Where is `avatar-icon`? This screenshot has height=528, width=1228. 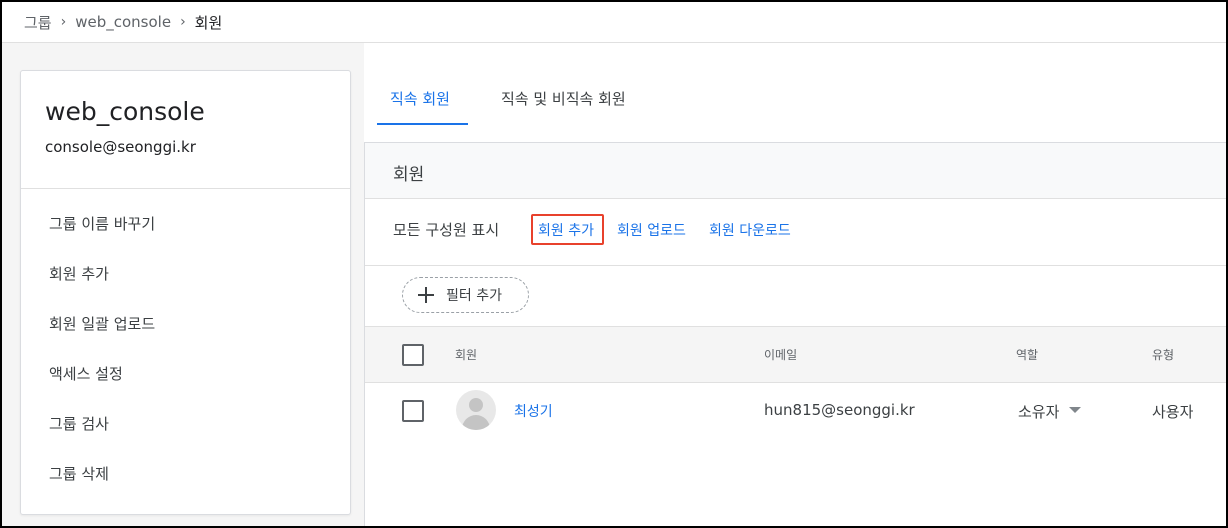
avatar-icon is located at coordinates (476, 410).